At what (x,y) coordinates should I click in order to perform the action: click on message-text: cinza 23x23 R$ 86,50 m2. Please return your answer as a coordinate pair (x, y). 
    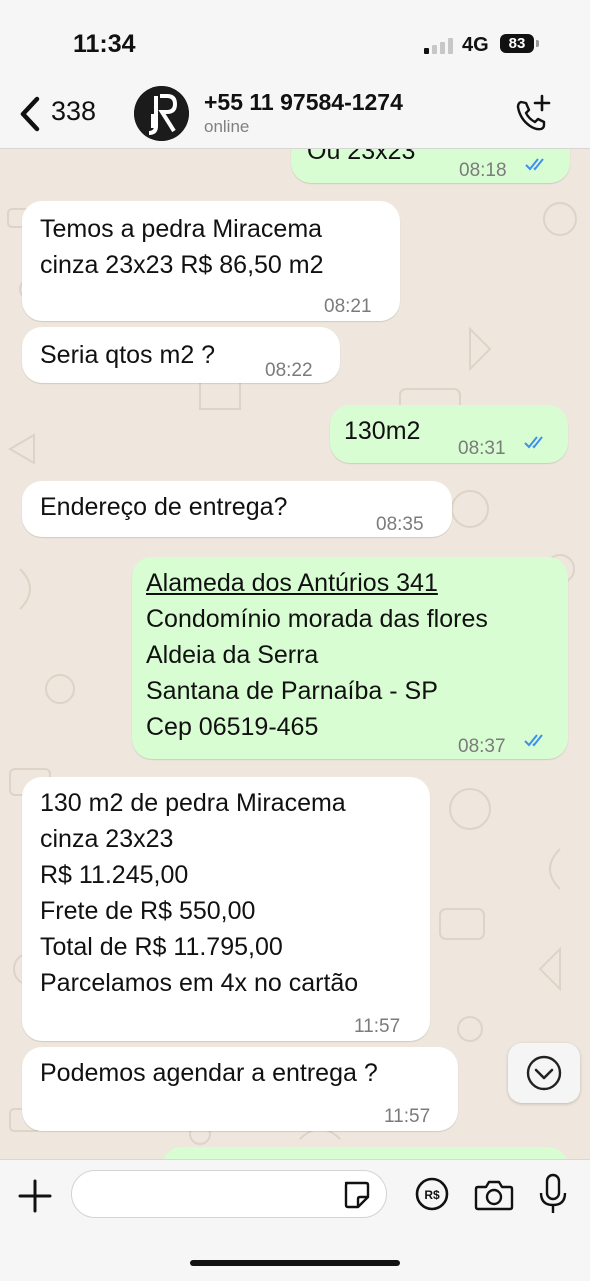
    Looking at the image, I should click on (182, 265).